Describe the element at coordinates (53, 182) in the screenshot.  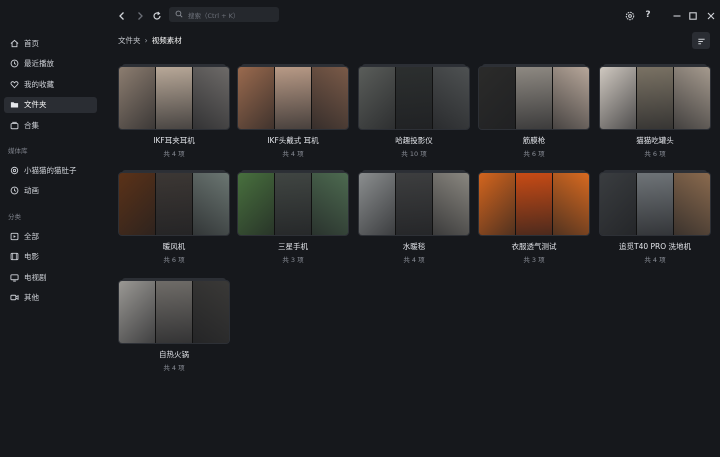
I see `sidebar-library: 小猫猫的猫肚子 动画` at that location.